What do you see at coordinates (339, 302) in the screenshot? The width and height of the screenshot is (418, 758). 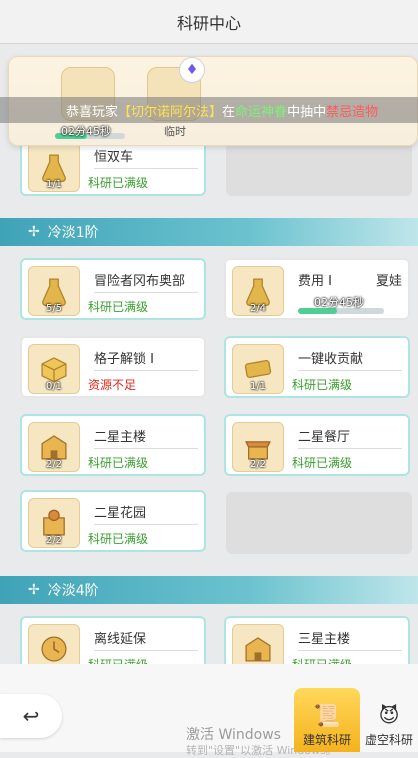 I see `research-timer: 02分45秒` at bounding box center [339, 302].